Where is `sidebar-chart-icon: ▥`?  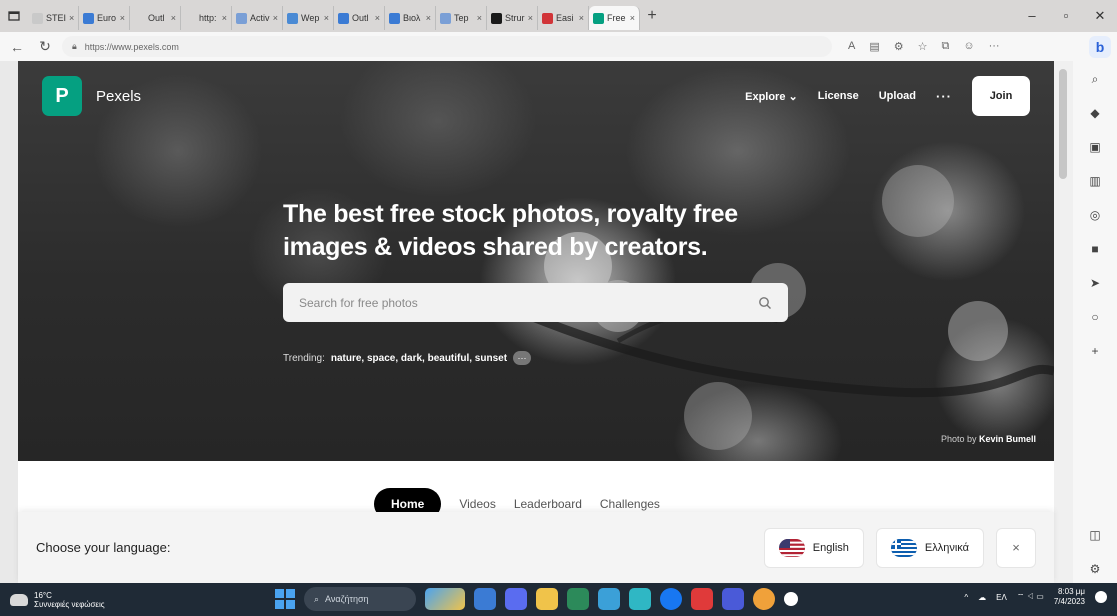 sidebar-chart-icon: ▥ is located at coordinates (1095, 181).